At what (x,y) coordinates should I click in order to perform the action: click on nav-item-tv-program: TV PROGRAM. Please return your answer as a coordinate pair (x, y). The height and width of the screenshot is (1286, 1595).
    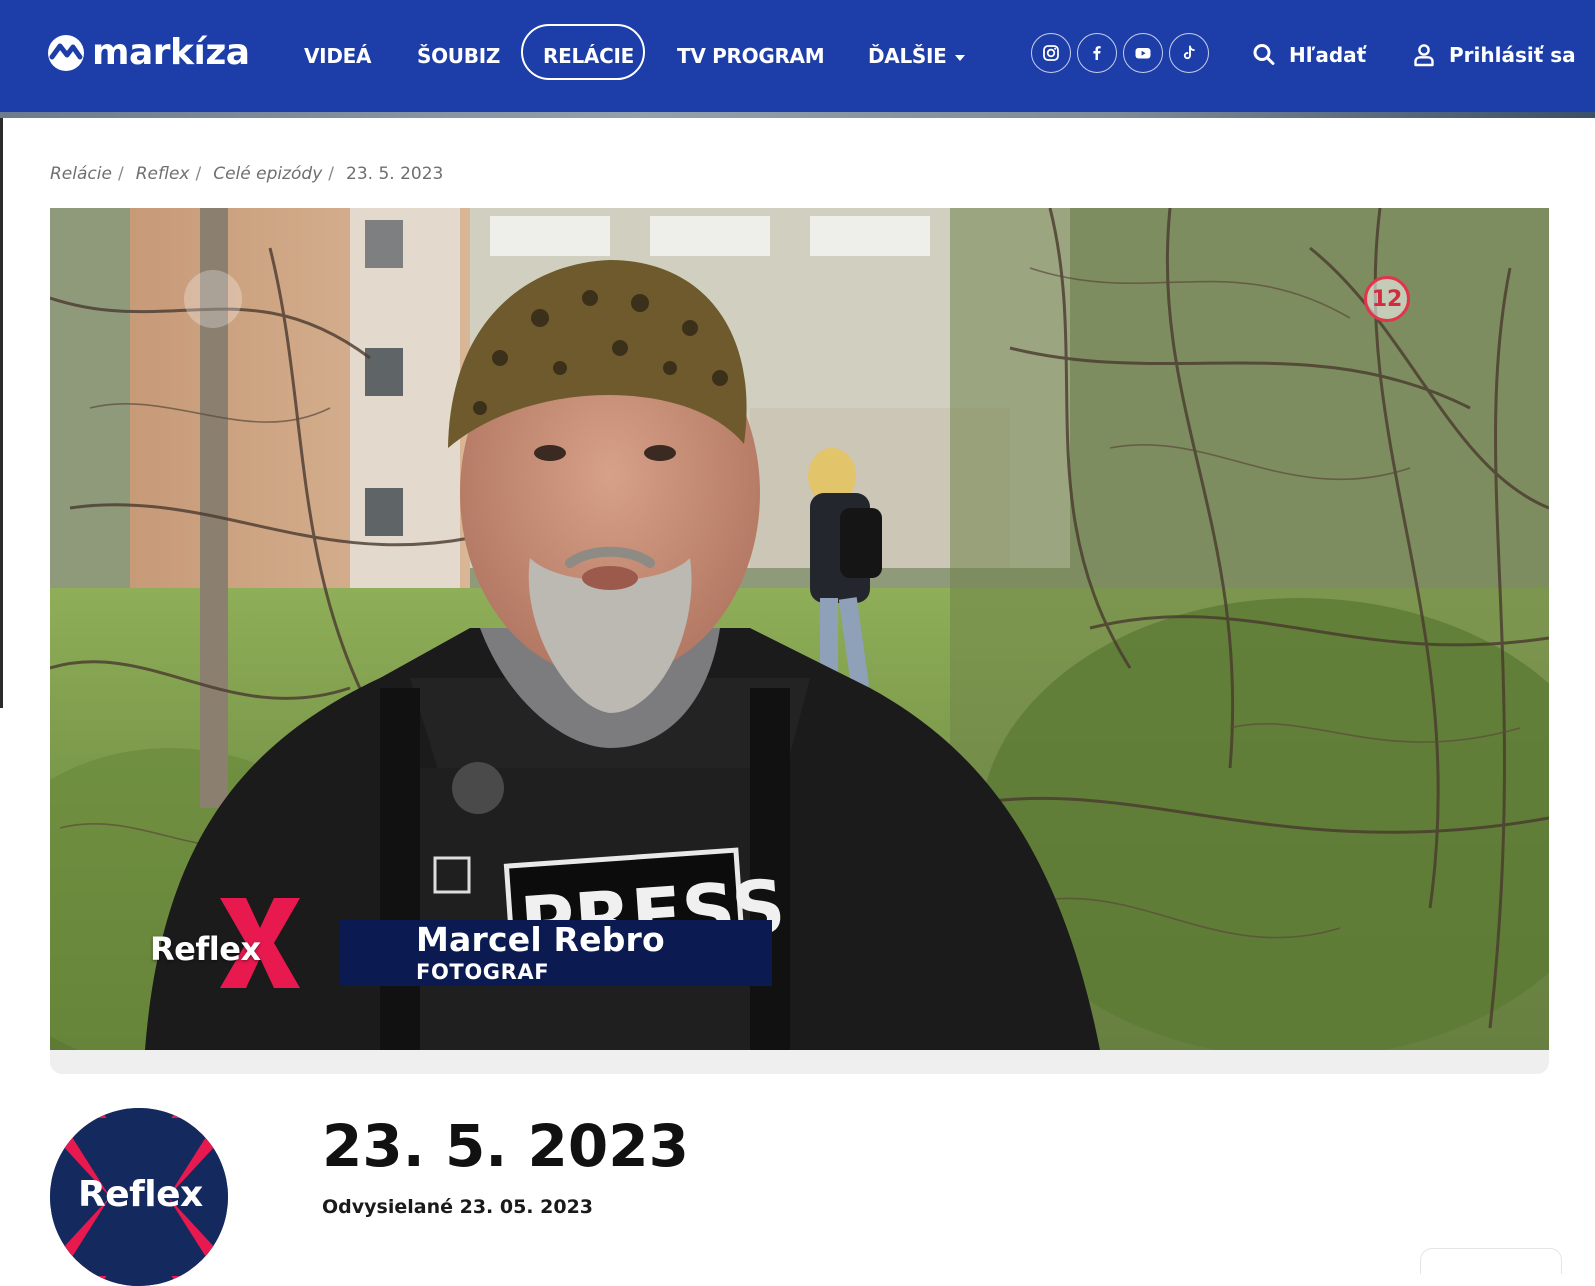
    Looking at the image, I should click on (751, 56).